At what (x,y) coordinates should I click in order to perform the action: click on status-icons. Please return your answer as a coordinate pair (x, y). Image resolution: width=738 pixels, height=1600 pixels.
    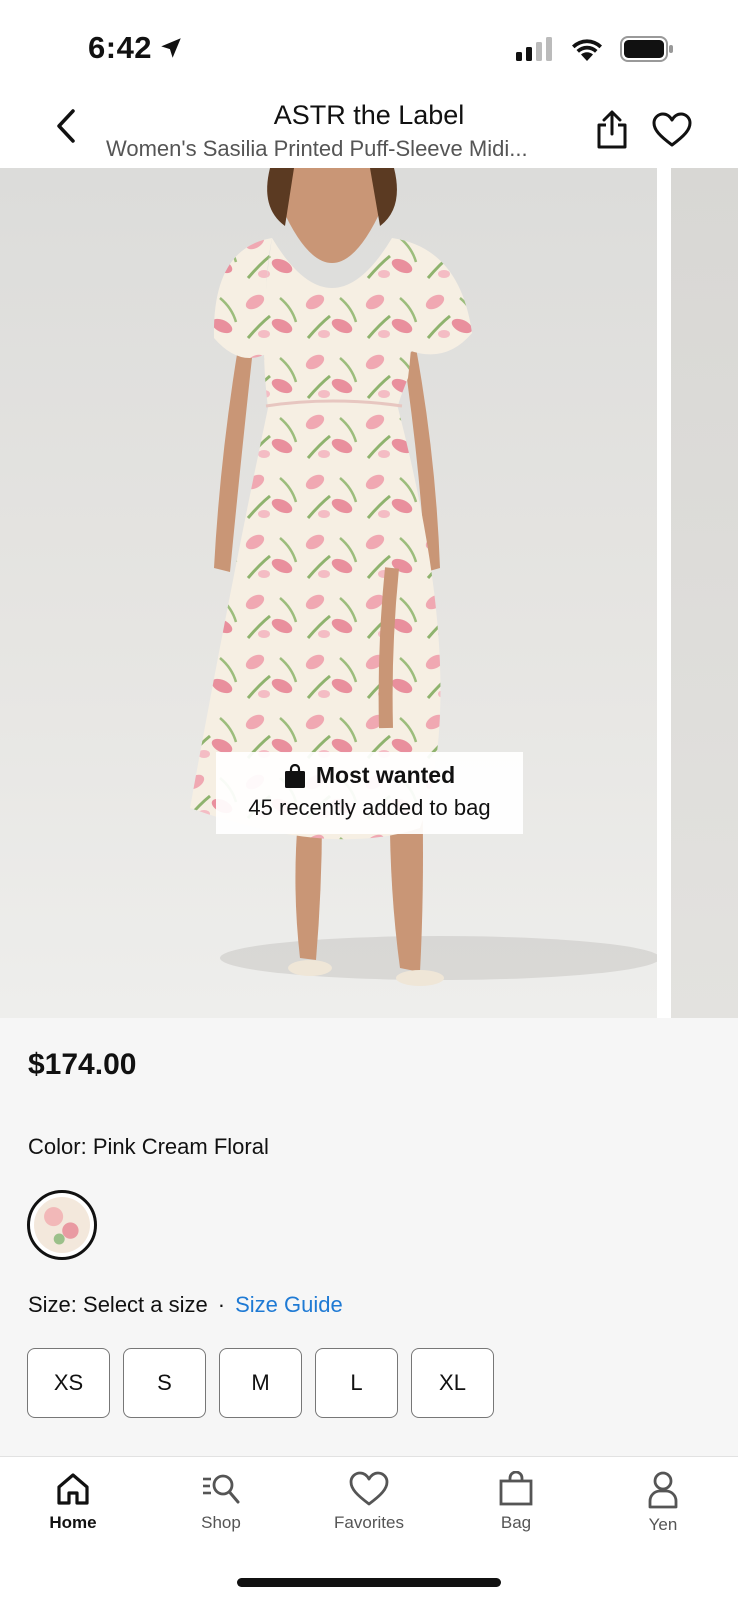
    Looking at the image, I should click on (595, 49).